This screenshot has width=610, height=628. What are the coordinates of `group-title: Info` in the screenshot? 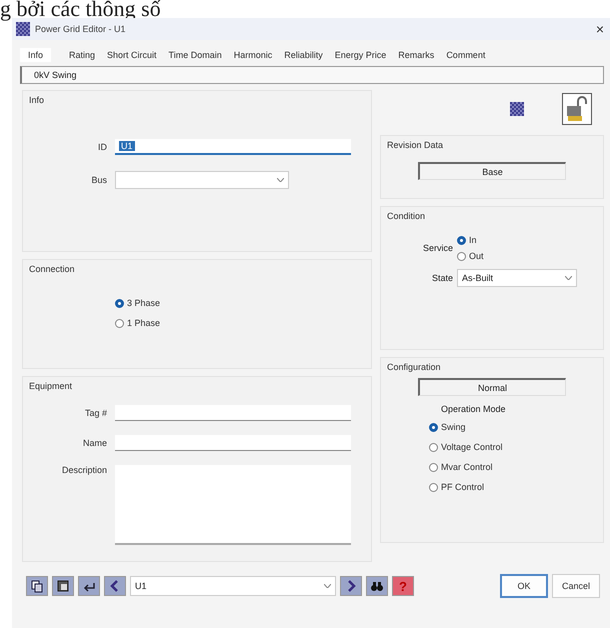 It's located at (37, 100).